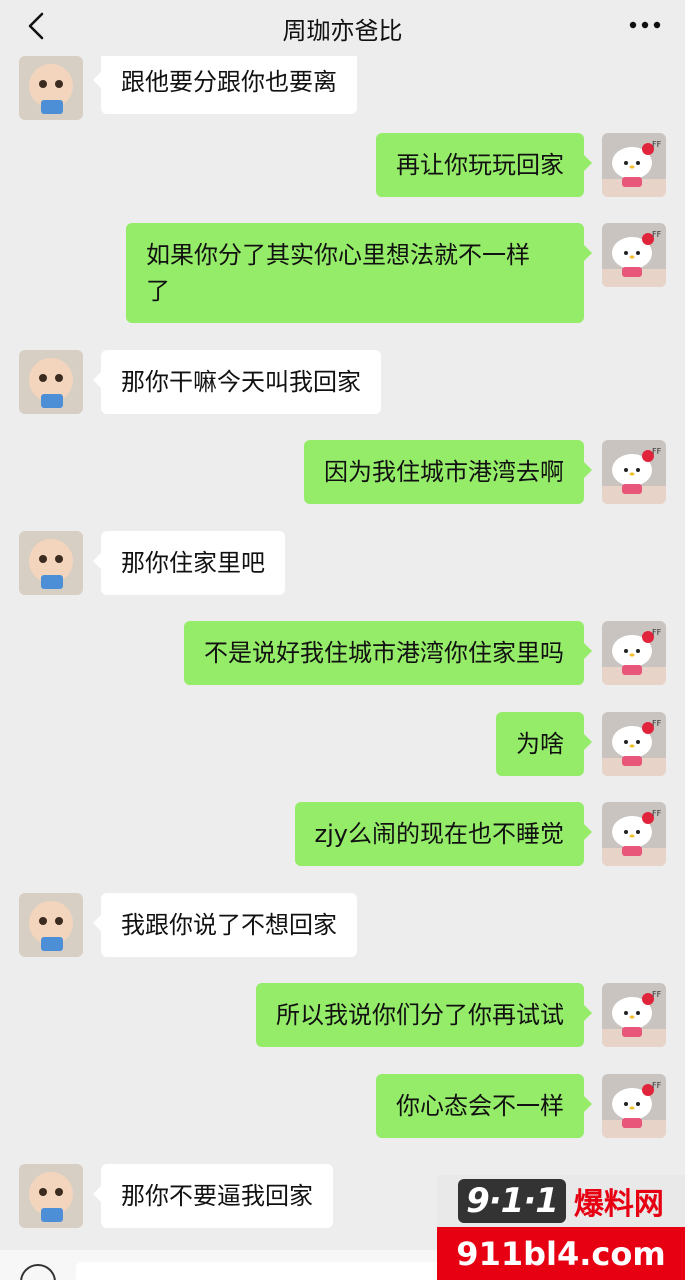  What do you see at coordinates (36, 26) in the screenshot?
I see `chevron-left-icon` at bounding box center [36, 26].